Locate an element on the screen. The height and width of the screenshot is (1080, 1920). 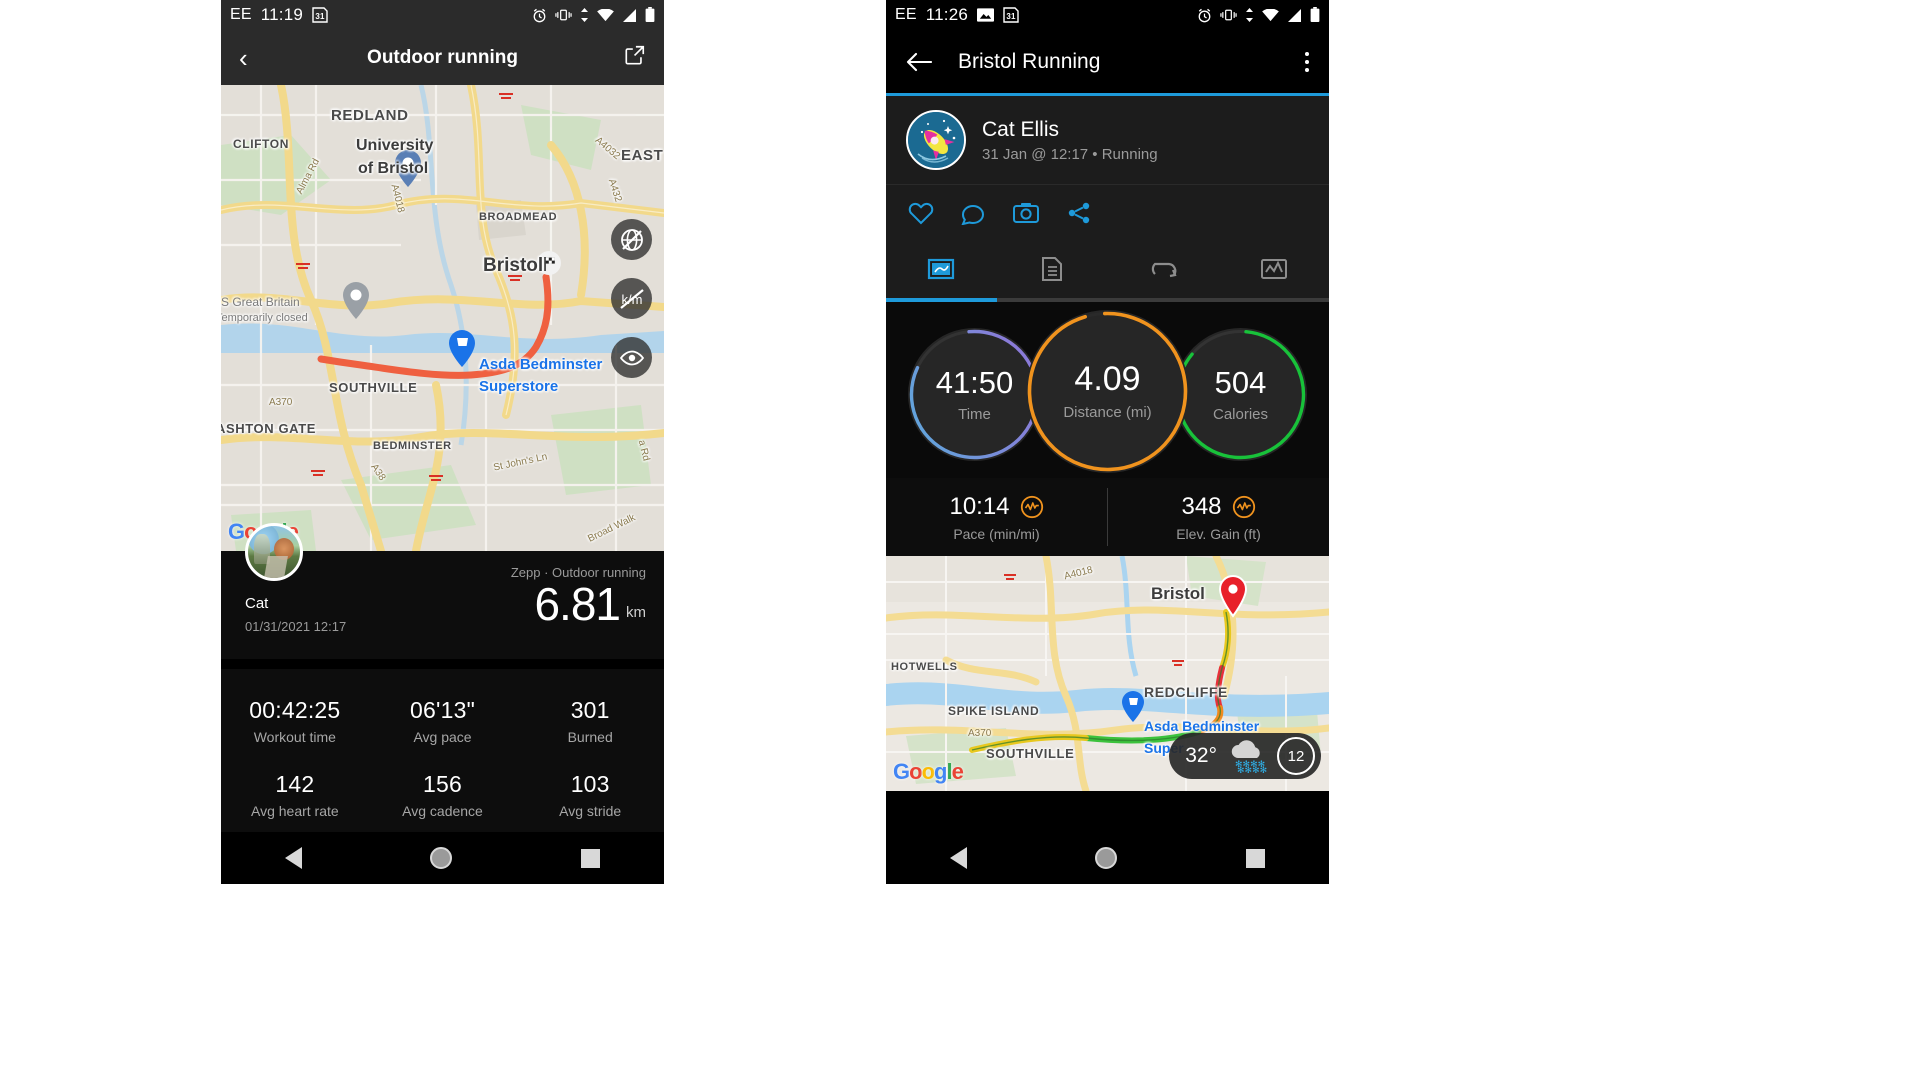
stat-cell: 156 Avg cadence is located at coordinates (443, 796).